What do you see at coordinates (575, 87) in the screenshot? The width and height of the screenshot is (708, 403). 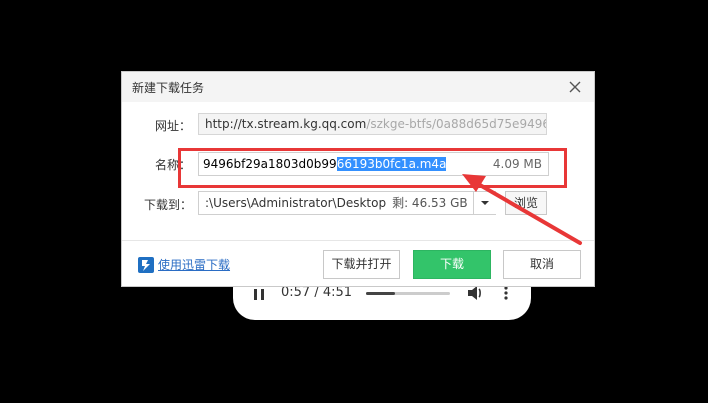 I see `close-icon` at bounding box center [575, 87].